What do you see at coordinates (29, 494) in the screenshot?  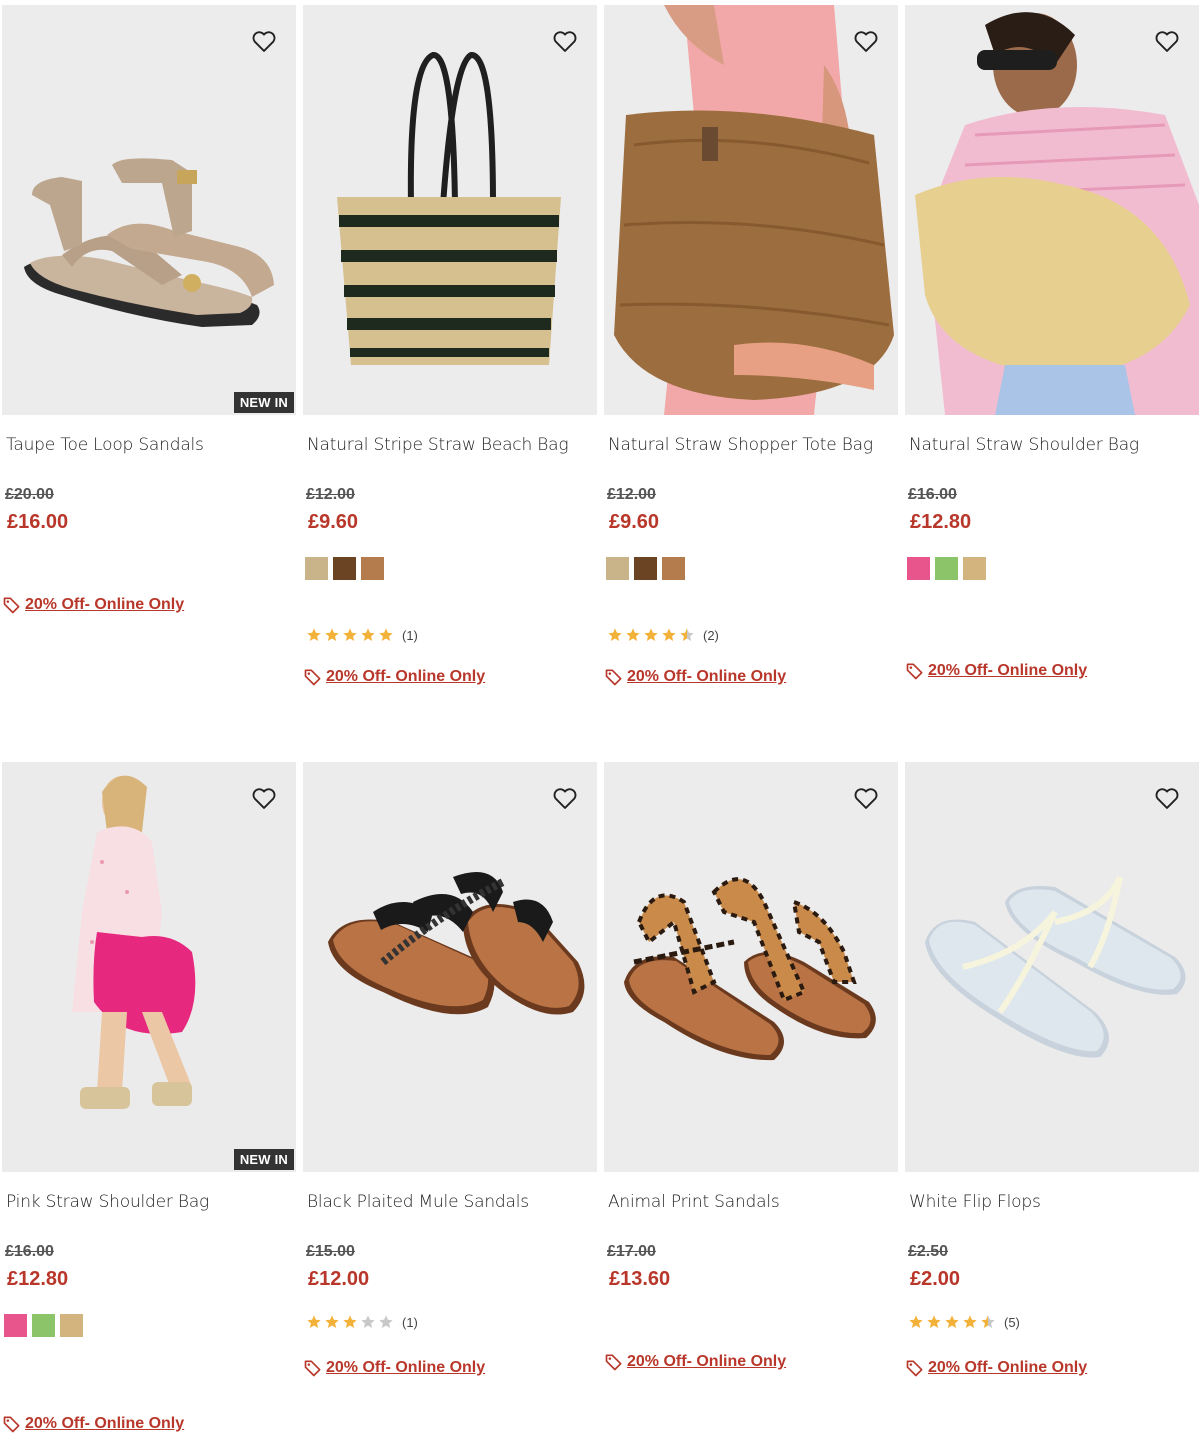 I see `original-price: £20.00` at bounding box center [29, 494].